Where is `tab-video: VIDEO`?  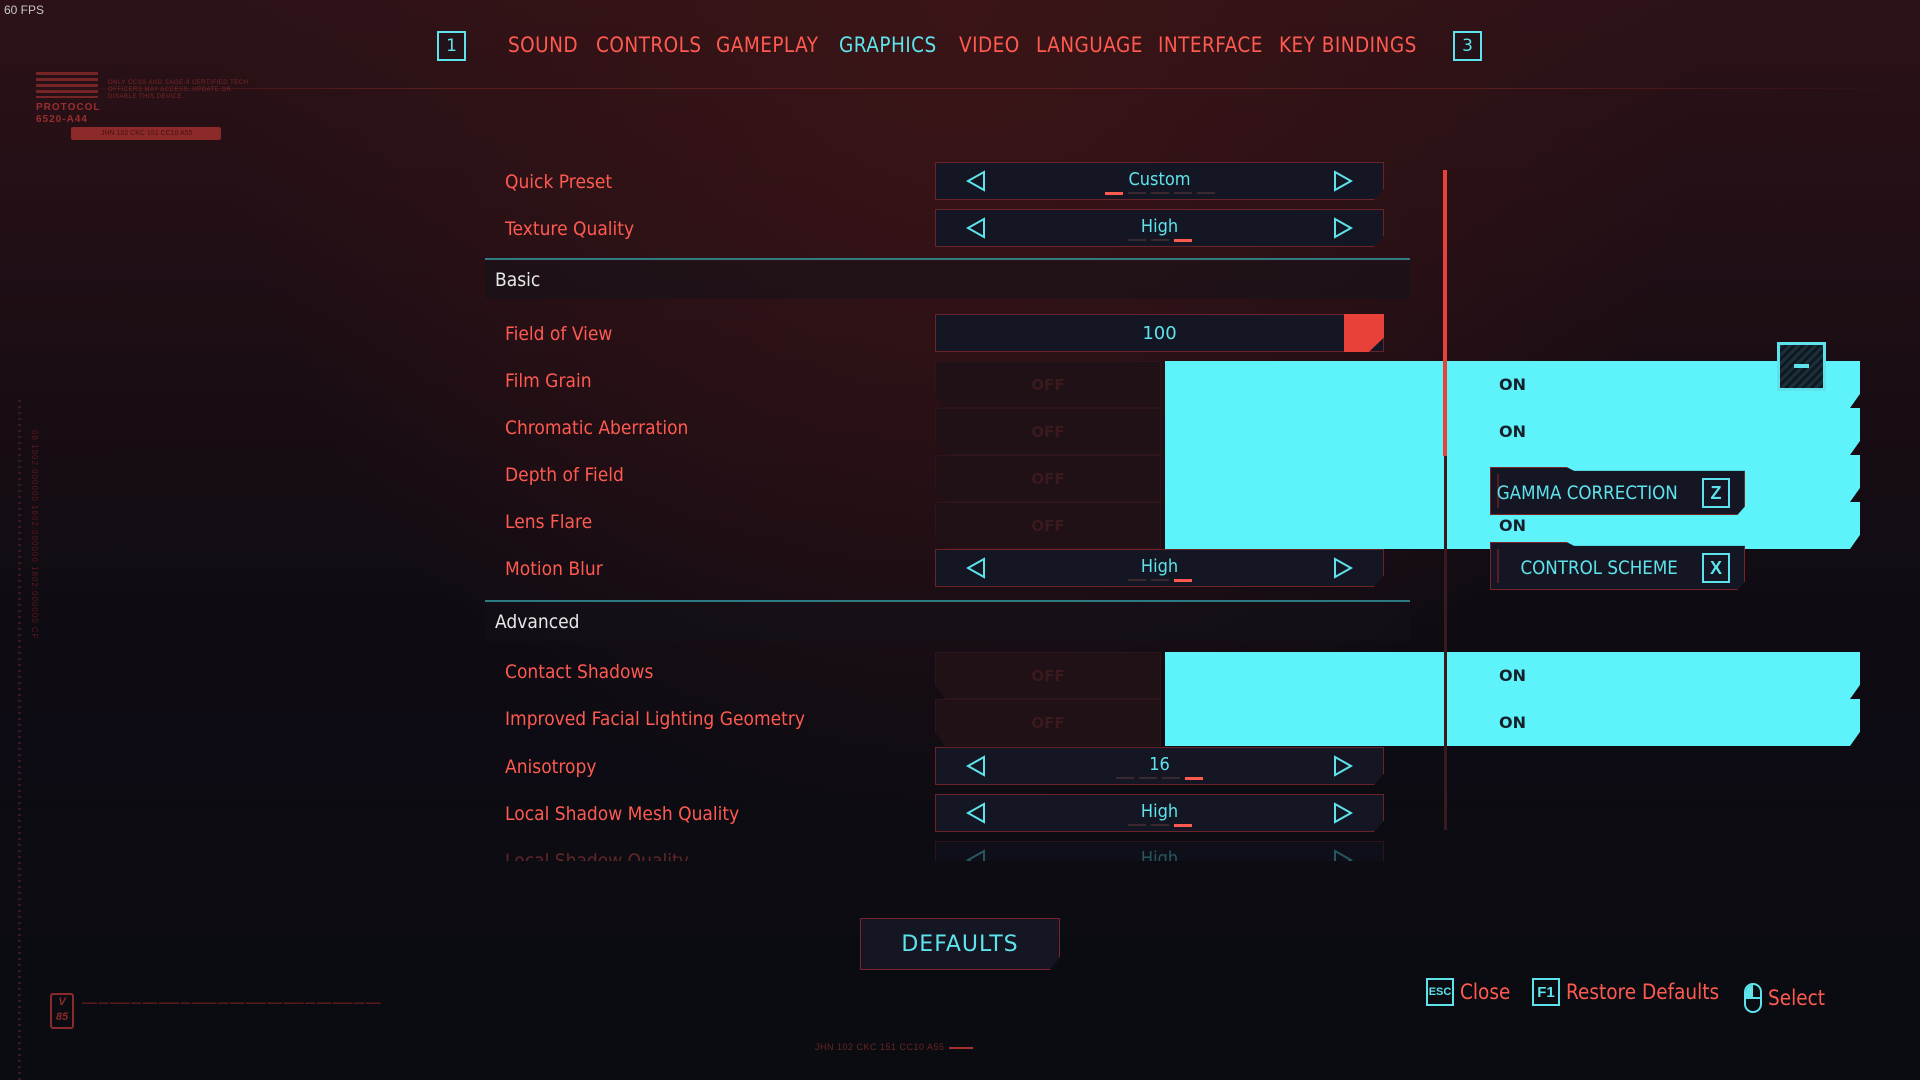
tab-video: VIDEO is located at coordinates (989, 45).